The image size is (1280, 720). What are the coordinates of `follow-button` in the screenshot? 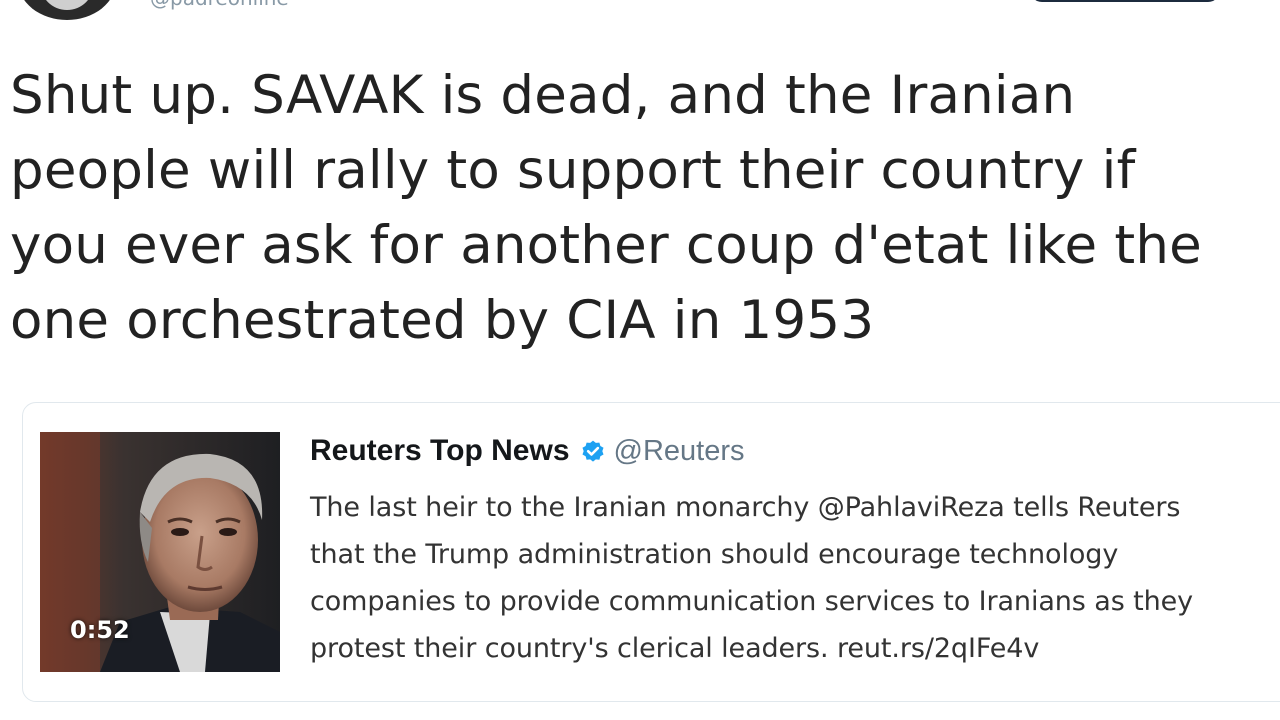 It's located at (1125, 1).